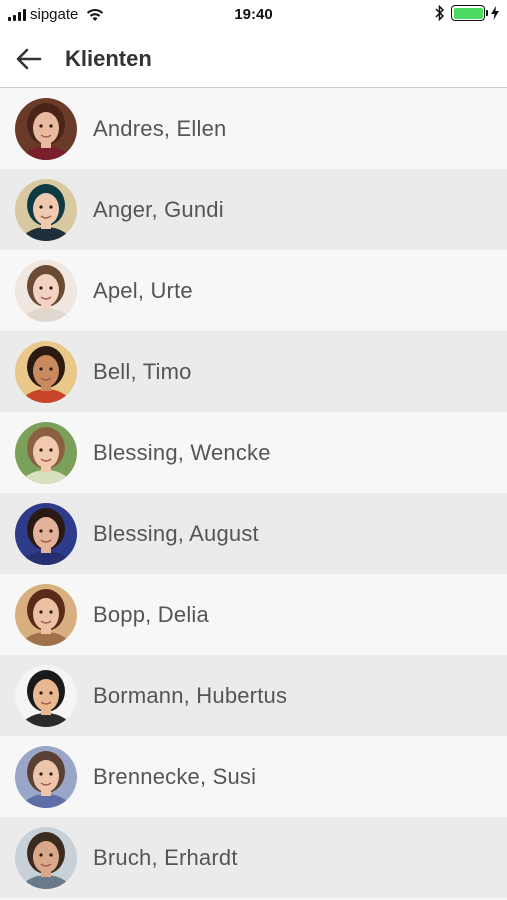 The image size is (507, 900). I want to click on battery-icon, so click(469, 13).